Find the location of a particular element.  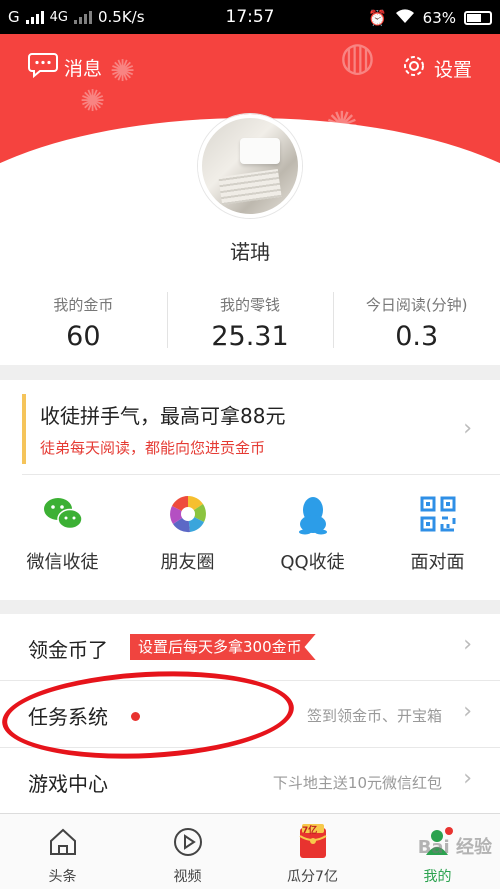

settings-button: 设置 is located at coordinates (436, 68).